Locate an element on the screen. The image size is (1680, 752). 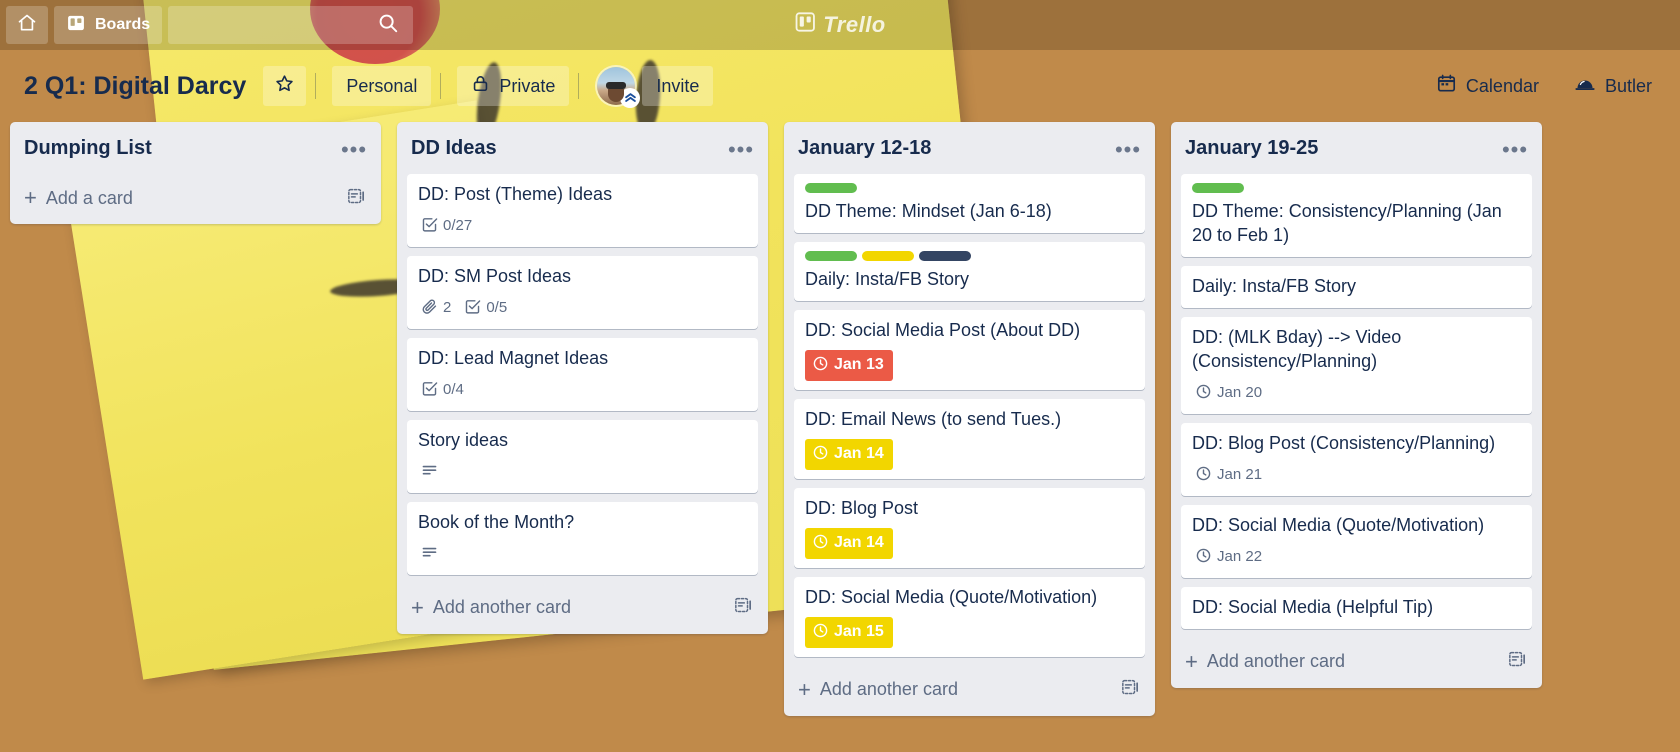
card-badge-due-plain: Jan 21 is located at coordinates (1229, 475).